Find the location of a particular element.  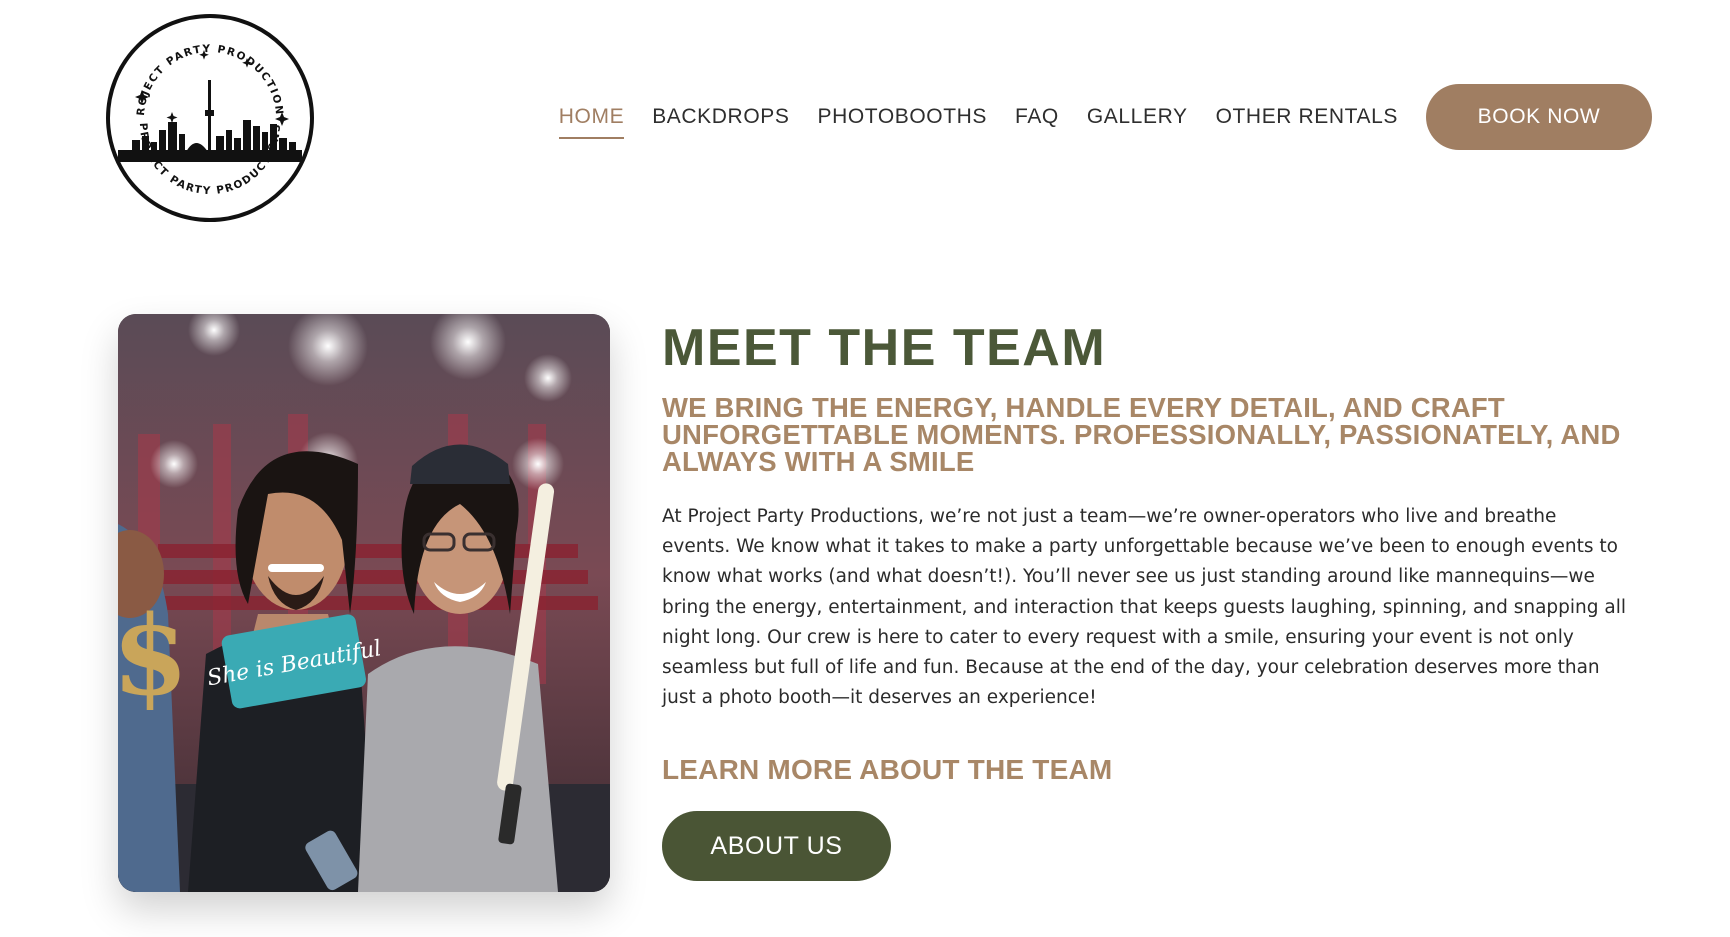

nav-item-photobooths: PHOTOBOOTHS is located at coordinates (902, 117).